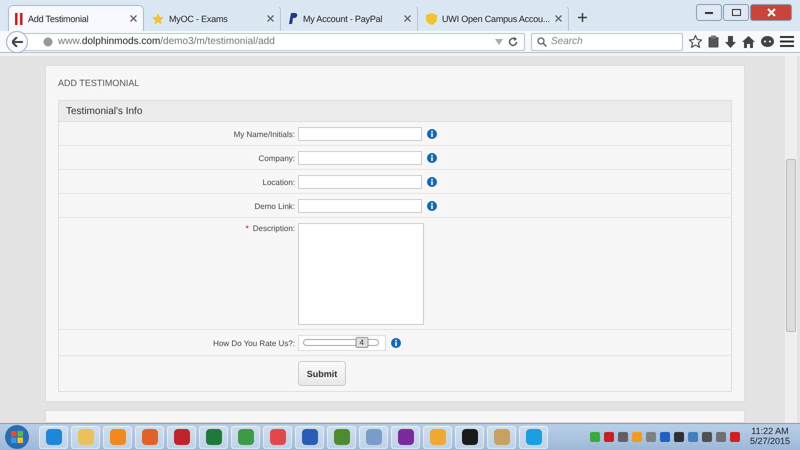  What do you see at coordinates (607, 41) in the screenshot?
I see `search-field: Search` at bounding box center [607, 41].